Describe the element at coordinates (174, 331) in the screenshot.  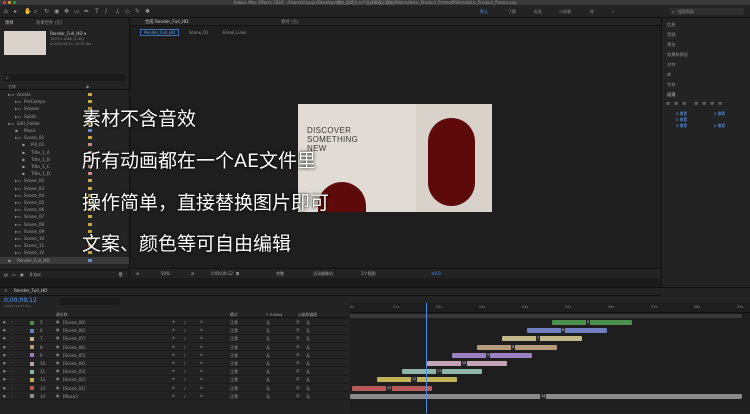
I see `layer-row: ● ◦ 6 ▣ [Scene_06] ⊕ ∕ ⊘ 正常 无 @ 无` at that location.